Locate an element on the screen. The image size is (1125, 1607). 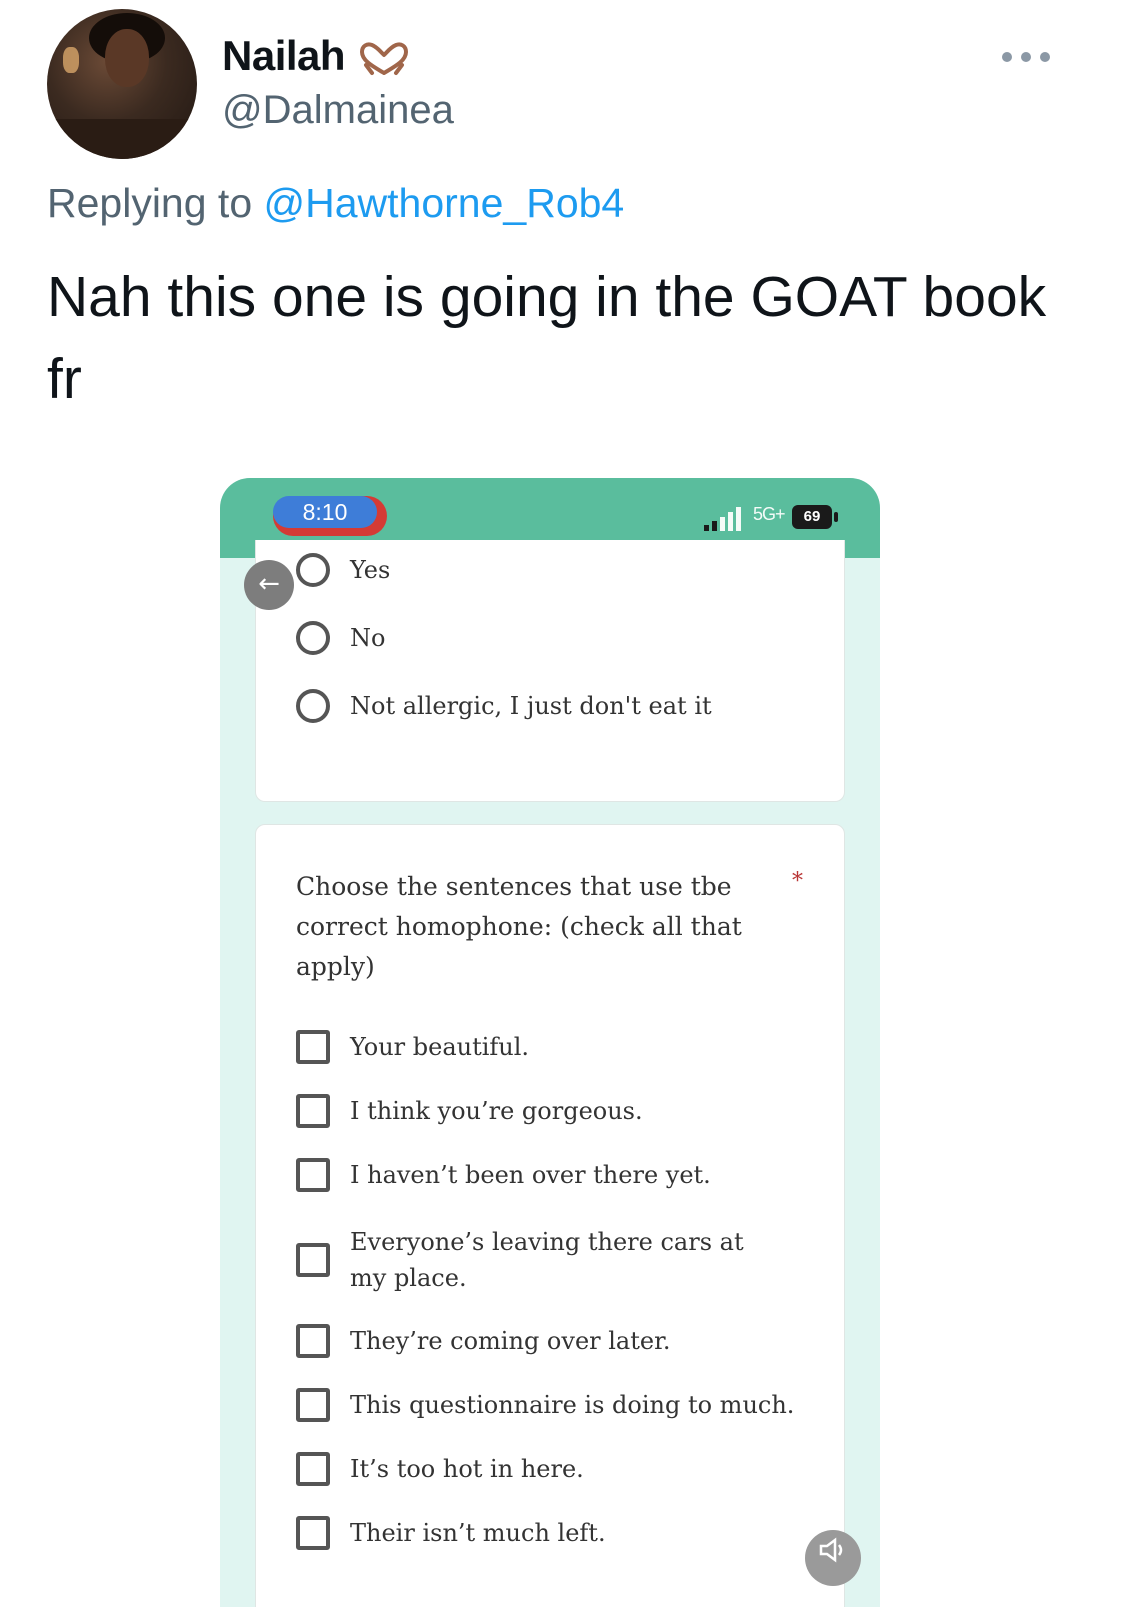
checkbox-option: I think you’re gorgeous. is located at coordinates (469, 1111).